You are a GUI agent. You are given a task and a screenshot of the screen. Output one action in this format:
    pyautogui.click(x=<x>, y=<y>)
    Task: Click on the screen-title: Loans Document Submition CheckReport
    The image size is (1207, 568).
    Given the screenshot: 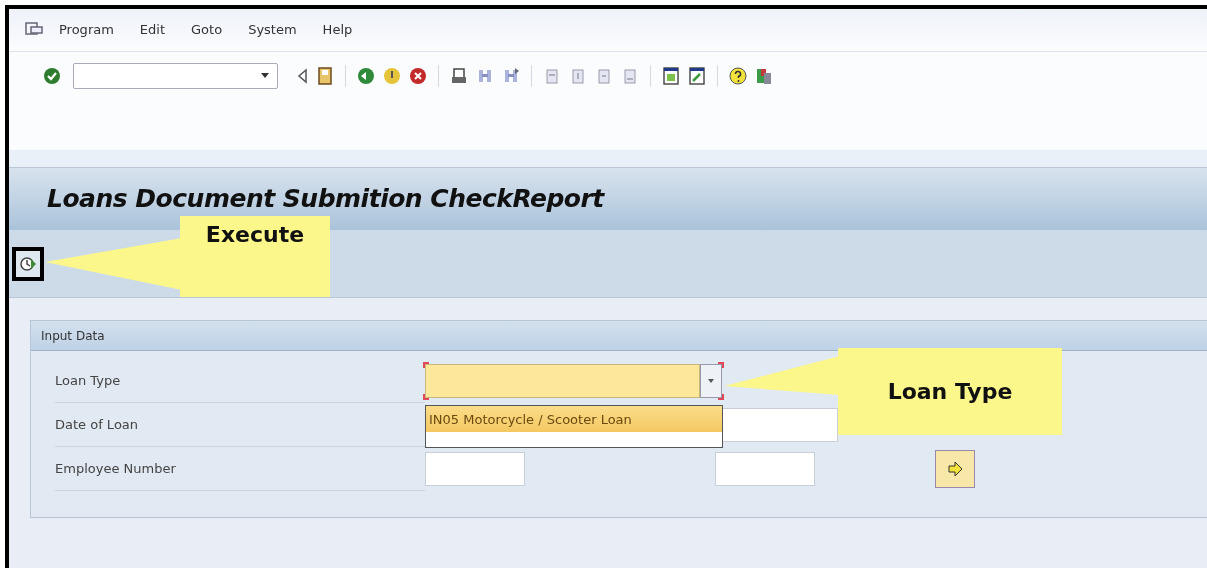 What is the action you would take?
    pyautogui.click(x=325, y=199)
    